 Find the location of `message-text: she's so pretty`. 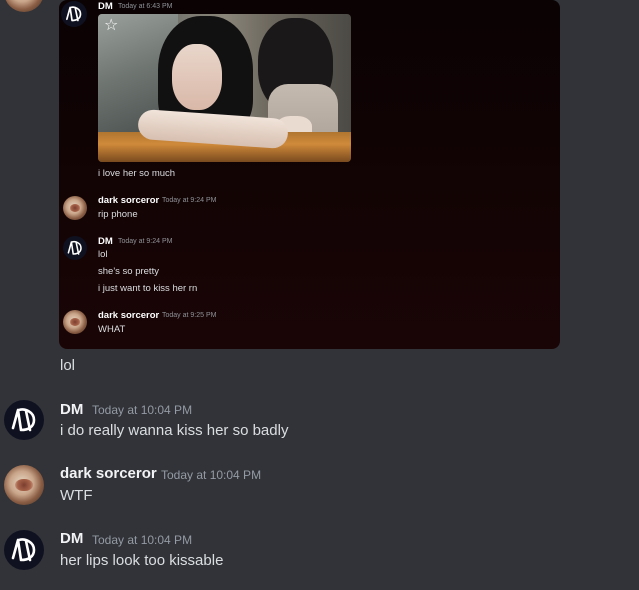

message-text: she's so pretty is located at coordinates (128, 271).